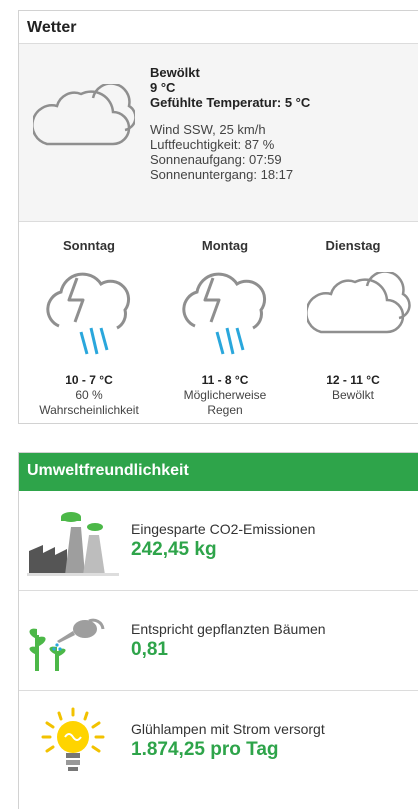  I want to click on eco-value: 0,81, so click(149, 649).